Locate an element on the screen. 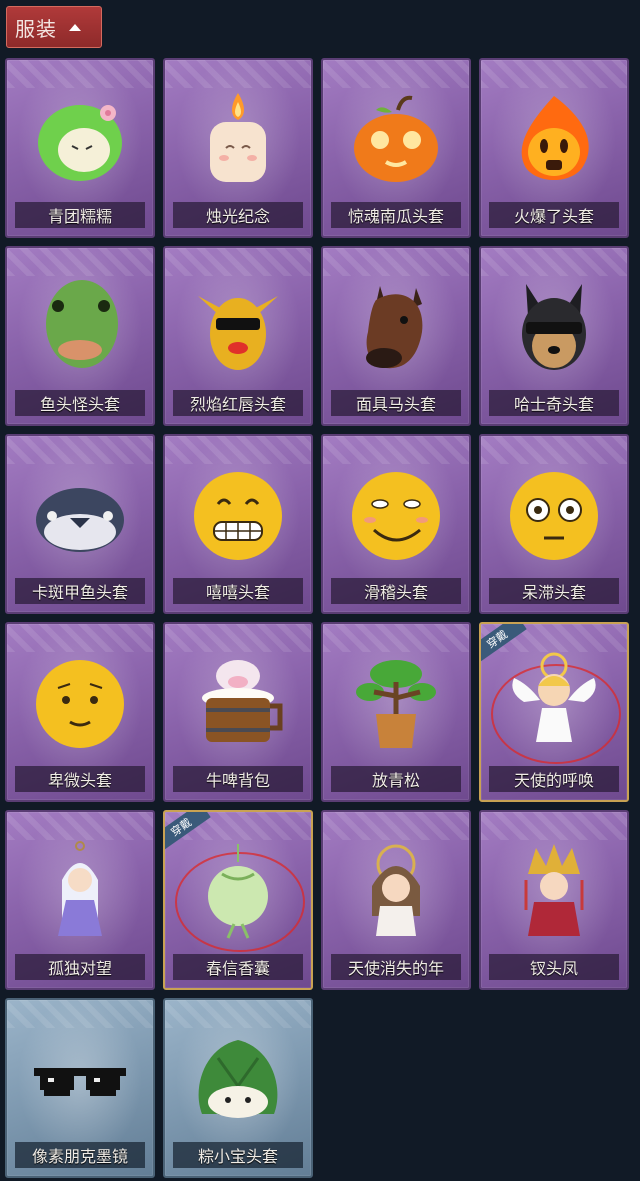  costume-name: 放青松 is located at coordinates (395, 780).